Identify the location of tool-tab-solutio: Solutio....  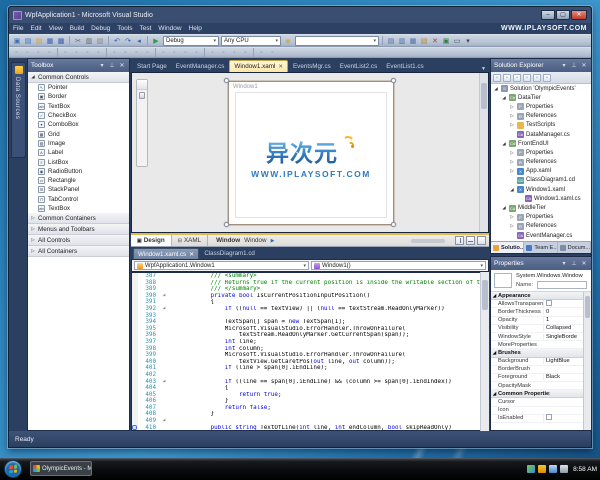
(508, 247).